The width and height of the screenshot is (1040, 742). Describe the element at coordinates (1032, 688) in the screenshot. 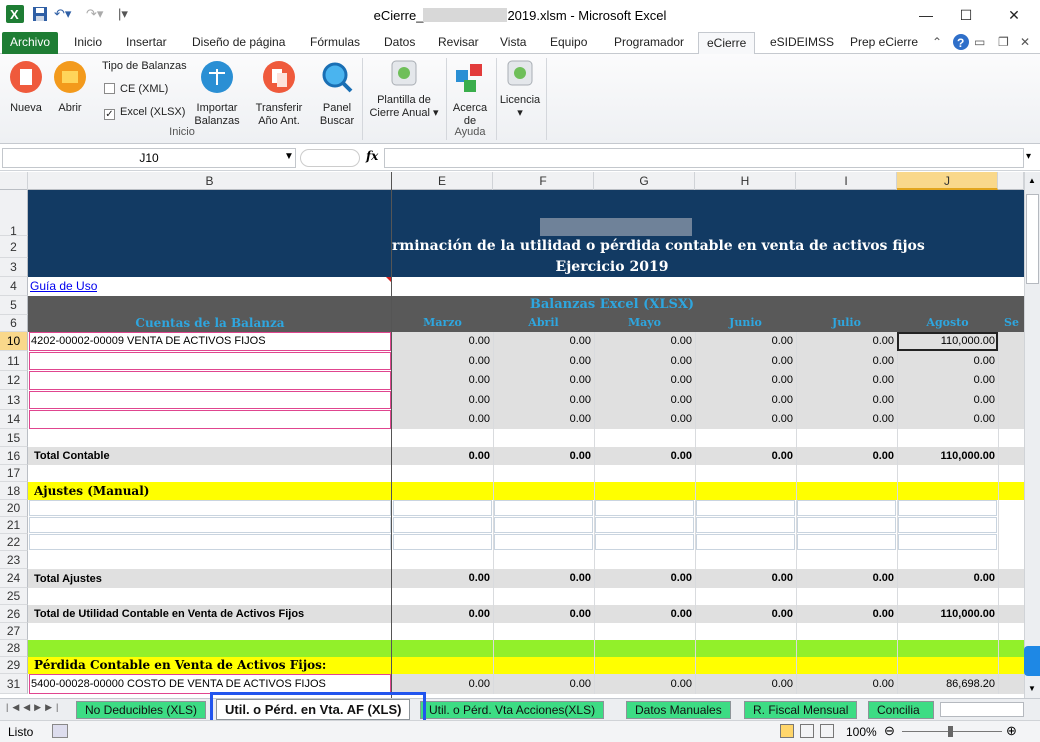

I see `scroll-down-icon: ▼` at that location.